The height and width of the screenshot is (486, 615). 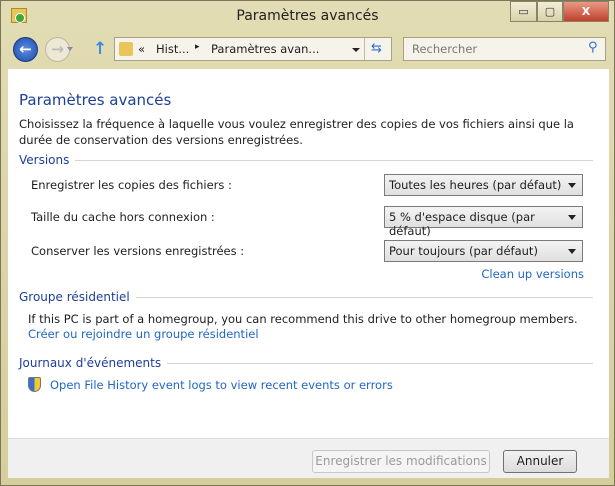 I want to click on address-dropdown-icon, so click(x=356, y=50).